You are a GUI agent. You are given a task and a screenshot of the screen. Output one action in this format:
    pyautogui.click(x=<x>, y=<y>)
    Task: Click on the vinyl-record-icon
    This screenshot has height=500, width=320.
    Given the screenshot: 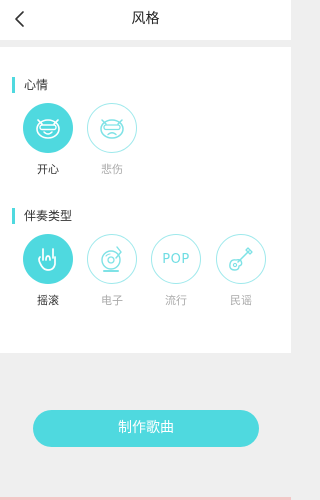 What is the action you would take?
    pyautogui.click(x=111, y=259)
    